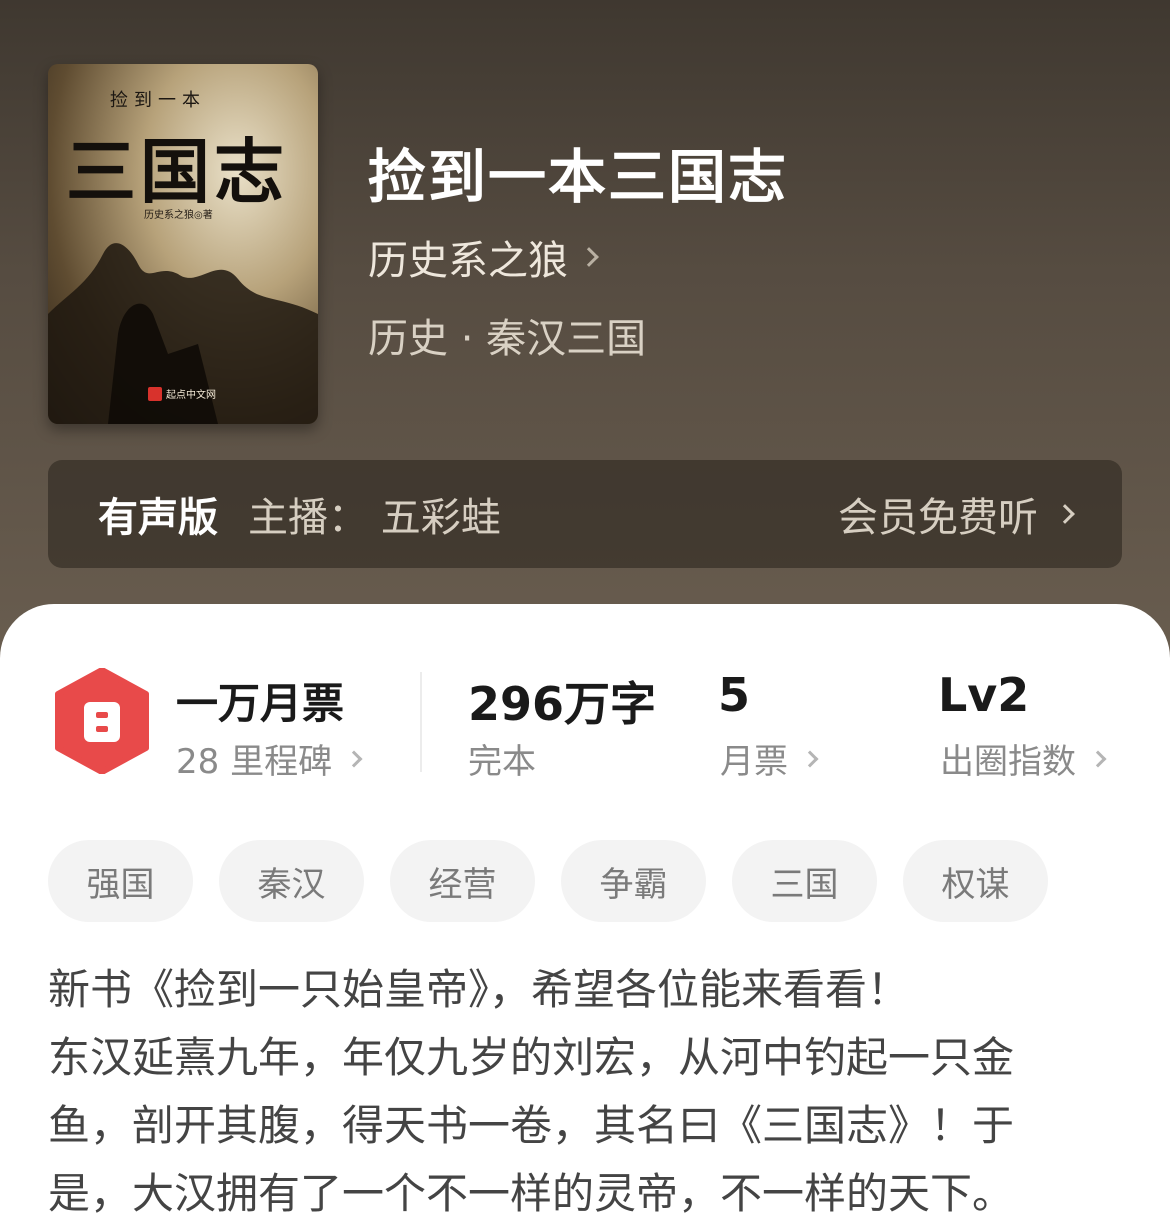  Describe the element at coordinates (548, 881) in the screenshot. I see `tag-list: 强国 秦汉 经营 争霸 三国 权谋` at that location.